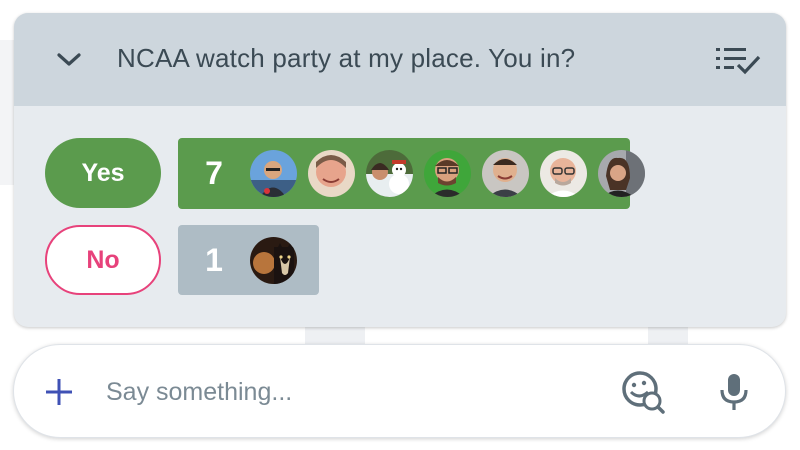 Image resolution: width=800 pixels, height=450 pixels. I want to click on yes-vote-count: 7, so click(214, 173).